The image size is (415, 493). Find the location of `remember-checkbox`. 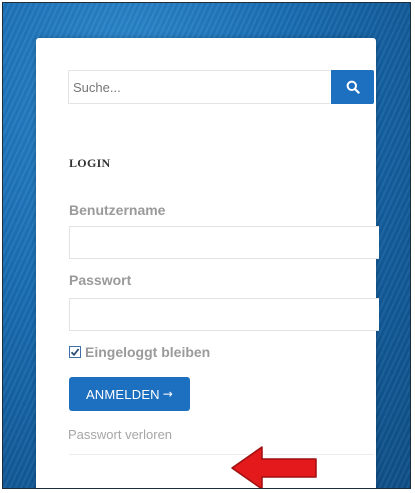

remember-checkbox is located at coordinates (75, 352).